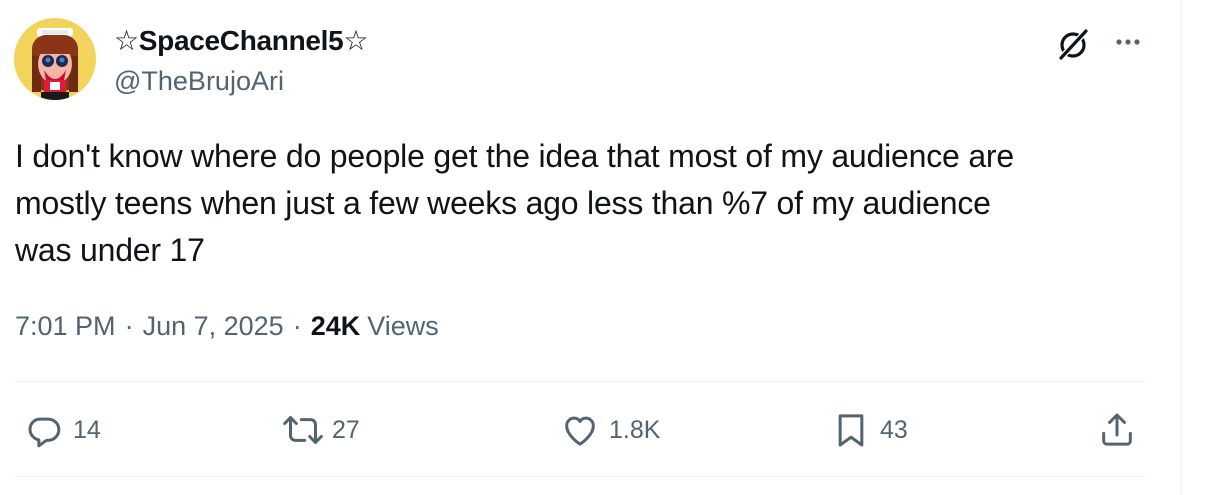 The height and width of the screenshot is (495, 1209). Describe the element at coordinates (303, 430) in the screenshot. I see `repost-icon` at that location.